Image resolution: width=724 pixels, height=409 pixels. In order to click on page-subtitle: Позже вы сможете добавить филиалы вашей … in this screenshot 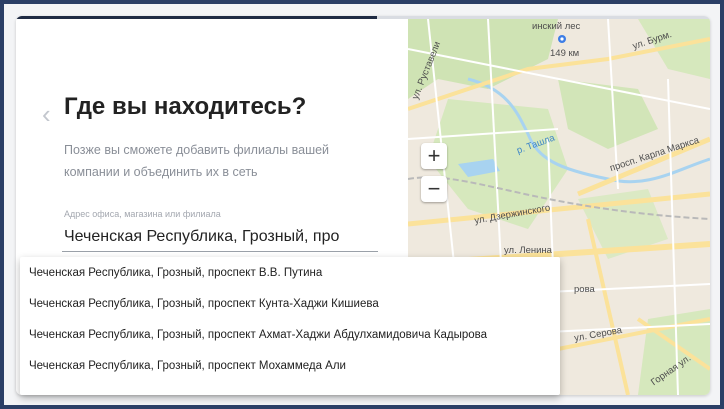, I will do `click(197, 161)`.